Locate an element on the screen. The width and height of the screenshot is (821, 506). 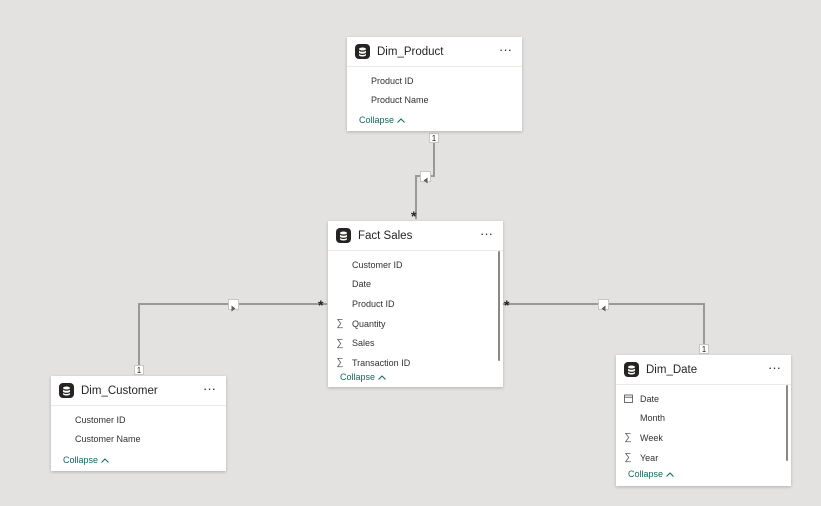
filter-direction-date-sales is located at coordinates (603, 305).